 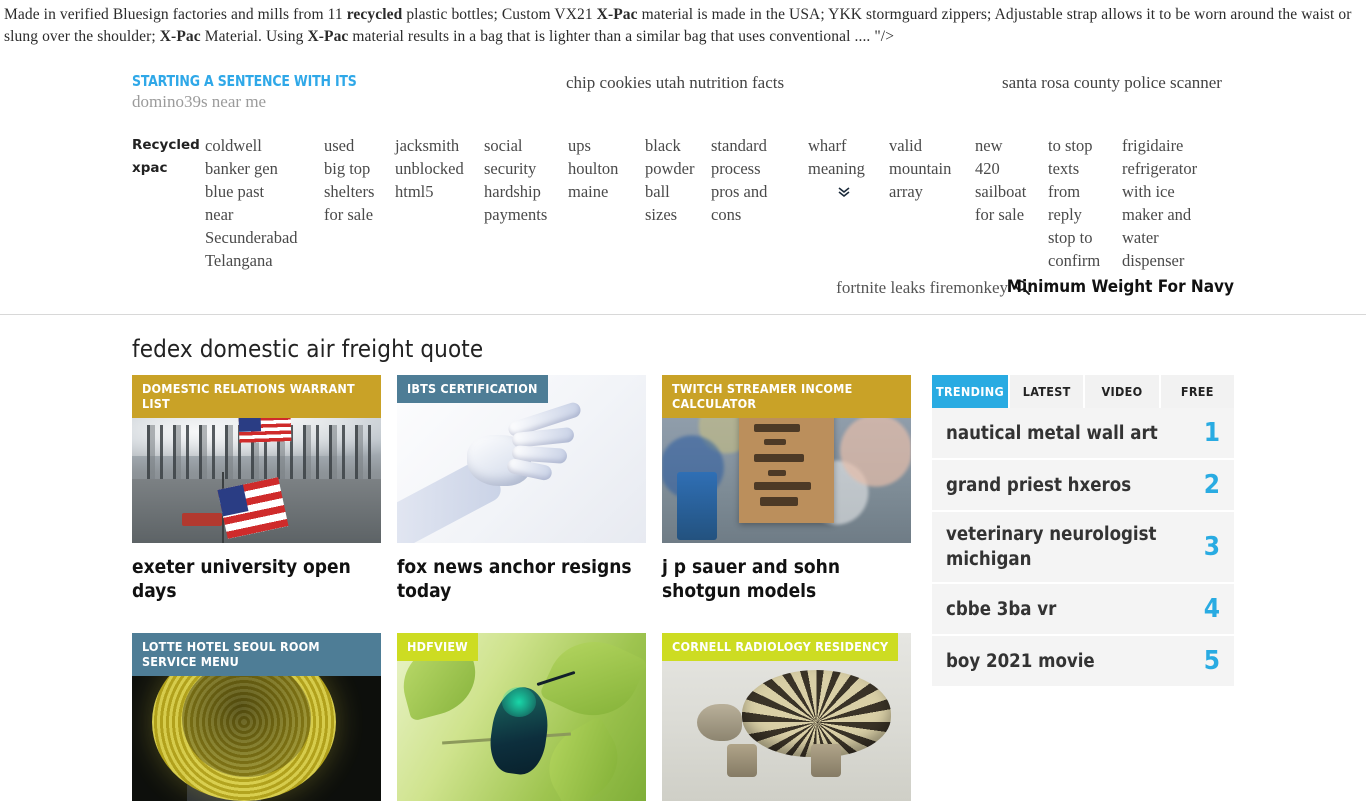 I want to click on keyword-line: valid, so click(x=927, y=145).